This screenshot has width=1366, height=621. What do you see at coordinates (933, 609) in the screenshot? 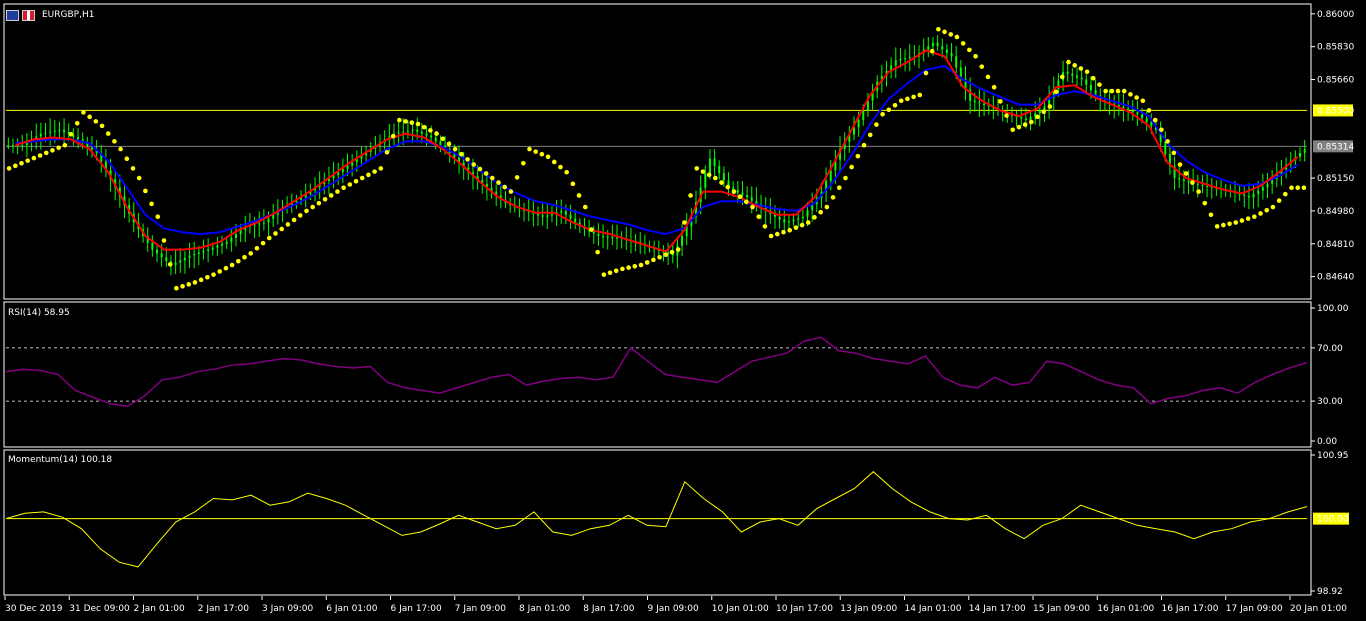
I see `time-tick-label: 14 Jan 01:00` at bounding box center [933, 609].